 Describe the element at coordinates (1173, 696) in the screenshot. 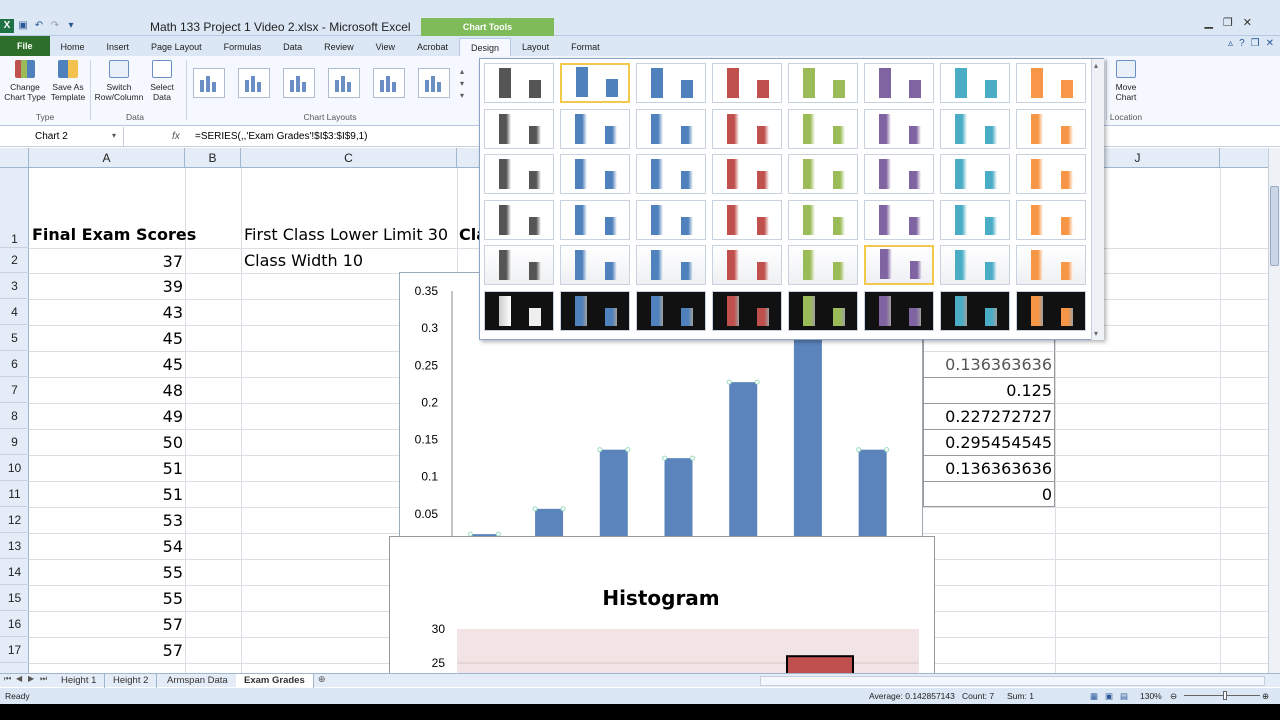

I see `zoom-out-icon: ⊖` at that location.